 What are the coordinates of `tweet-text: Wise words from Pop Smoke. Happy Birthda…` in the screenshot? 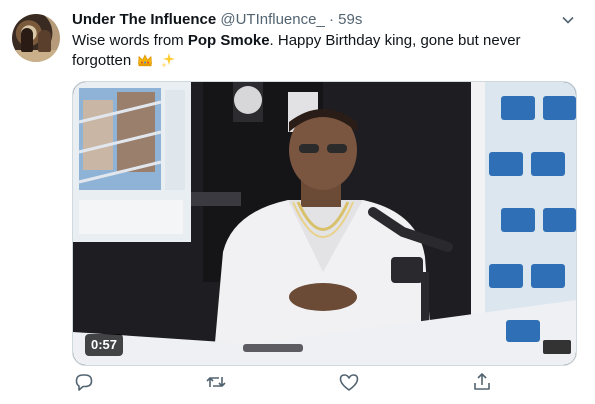 It's located at (322, 51).